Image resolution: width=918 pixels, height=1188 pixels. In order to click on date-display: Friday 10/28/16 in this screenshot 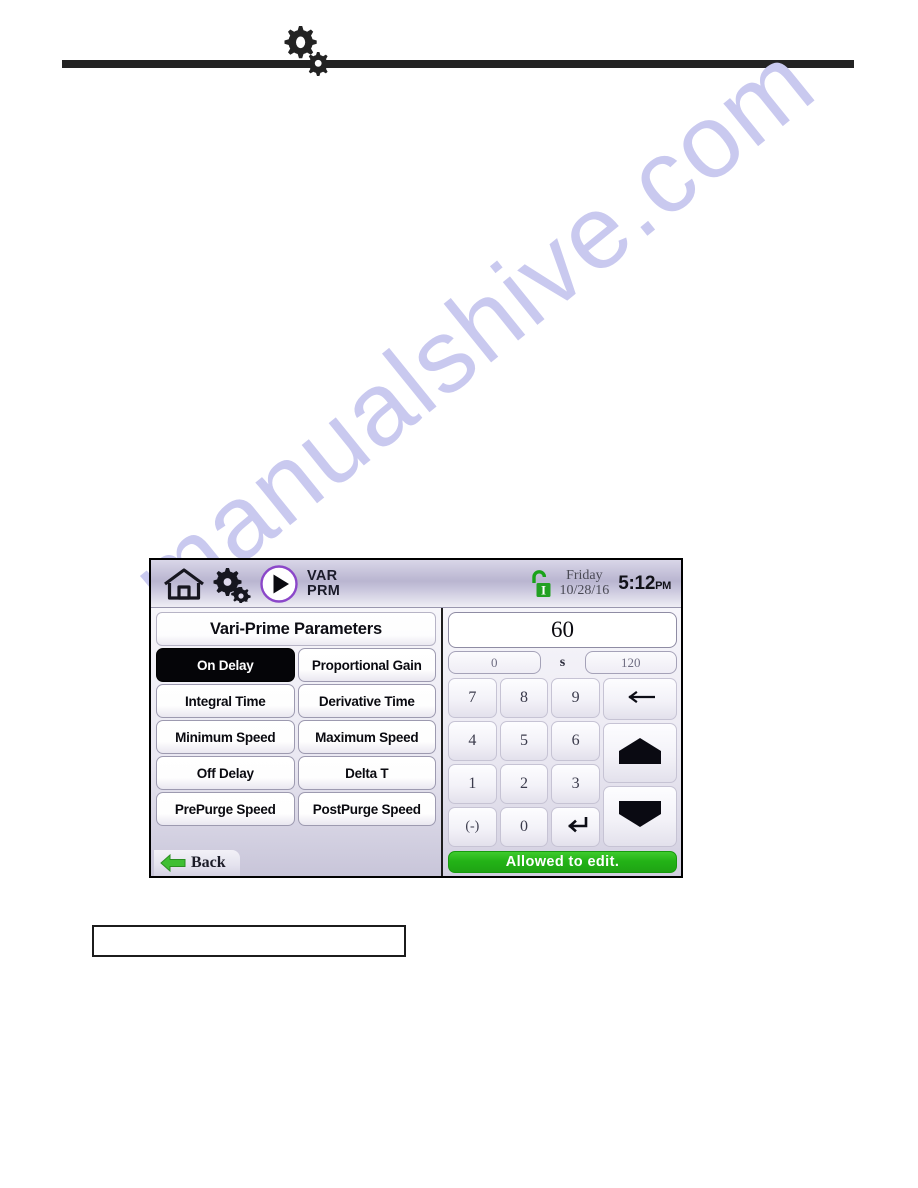, I will do `click(584, 582)`.